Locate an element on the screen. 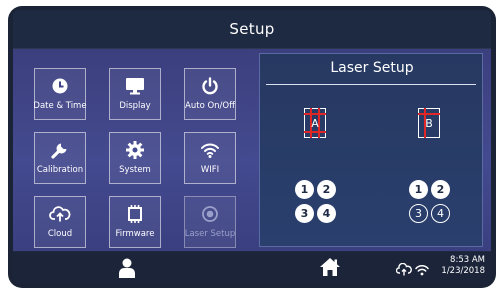 Image resolution: width=504 pixels, height=294 pixels. home-icon is located at coordinates (330, 269).